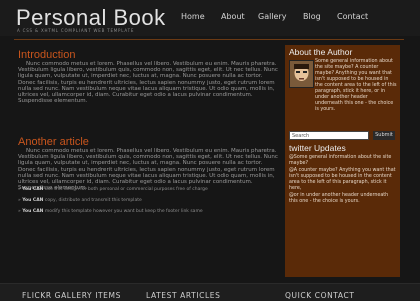 The height and width of the screenshot is (301, 420). What do you see at coordinates (352, 16) in the screenshot?
I see `nav-contact: Contact` at bounding box center [352, 16].